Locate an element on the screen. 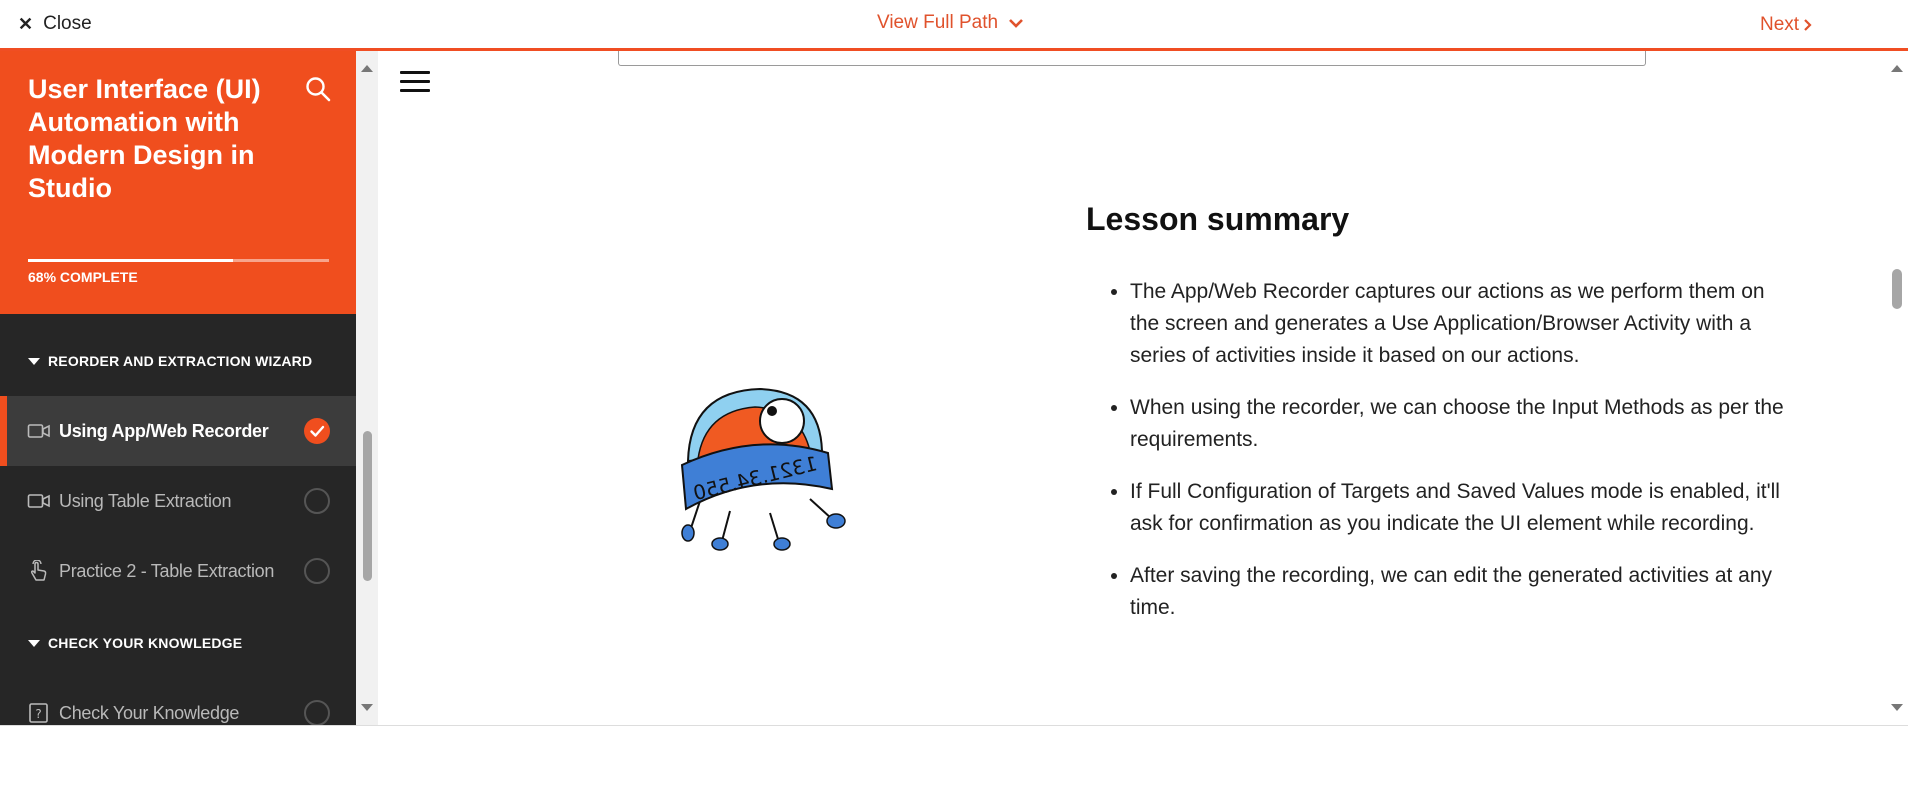 Image resolution: width=1908 pixels, height=785 pixels. view-full-path-label: View Full Path is located at coordinates (938, 22).